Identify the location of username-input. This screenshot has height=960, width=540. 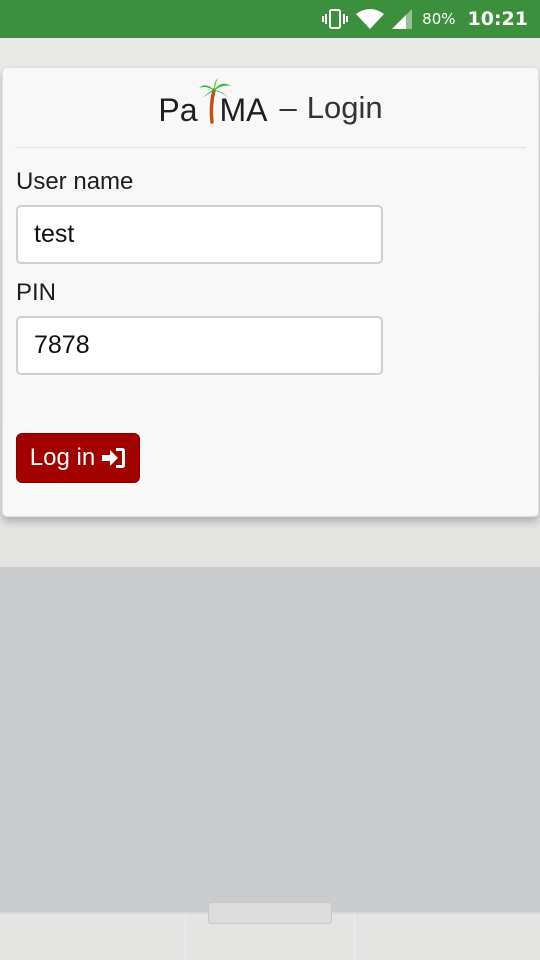
(199, 234).